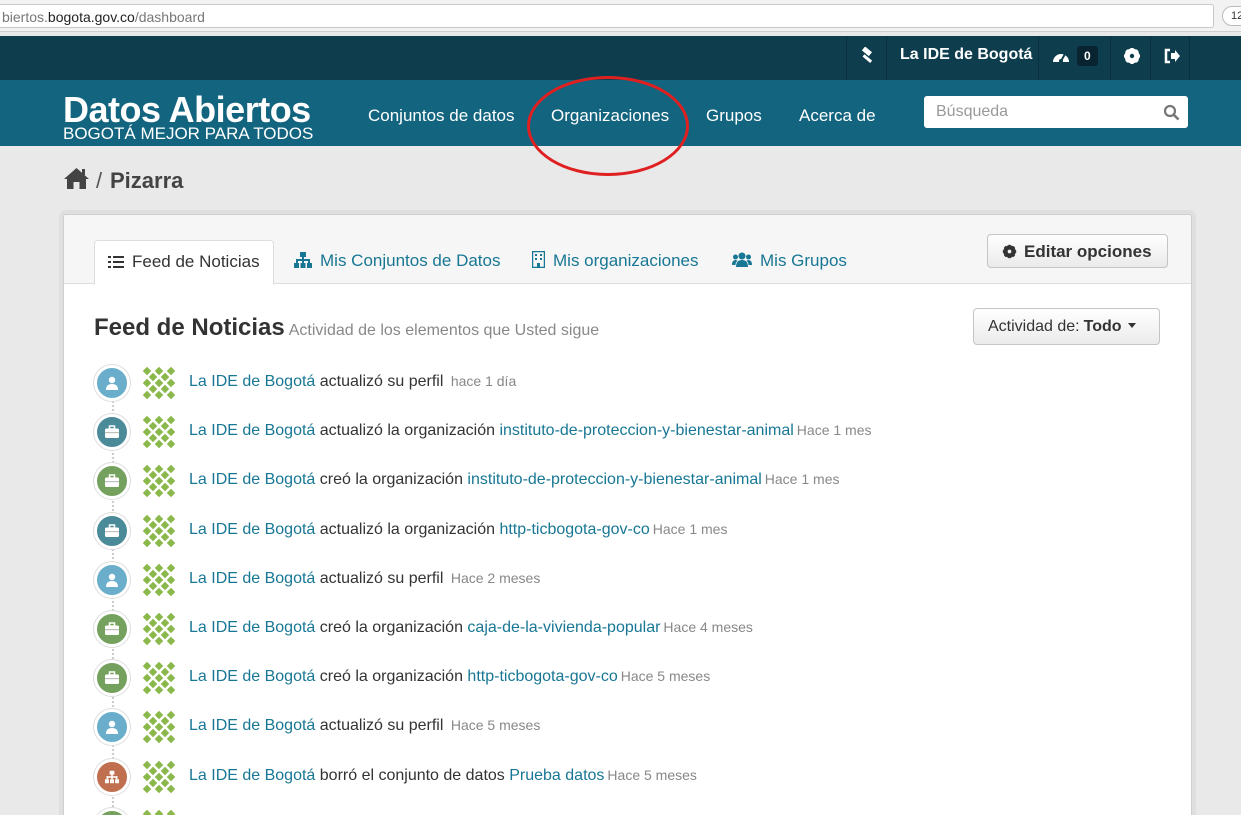  What do you see at coordinates (113, 602) in the screenshot?
I see `timeline-line` at bounding box center [113, 602].